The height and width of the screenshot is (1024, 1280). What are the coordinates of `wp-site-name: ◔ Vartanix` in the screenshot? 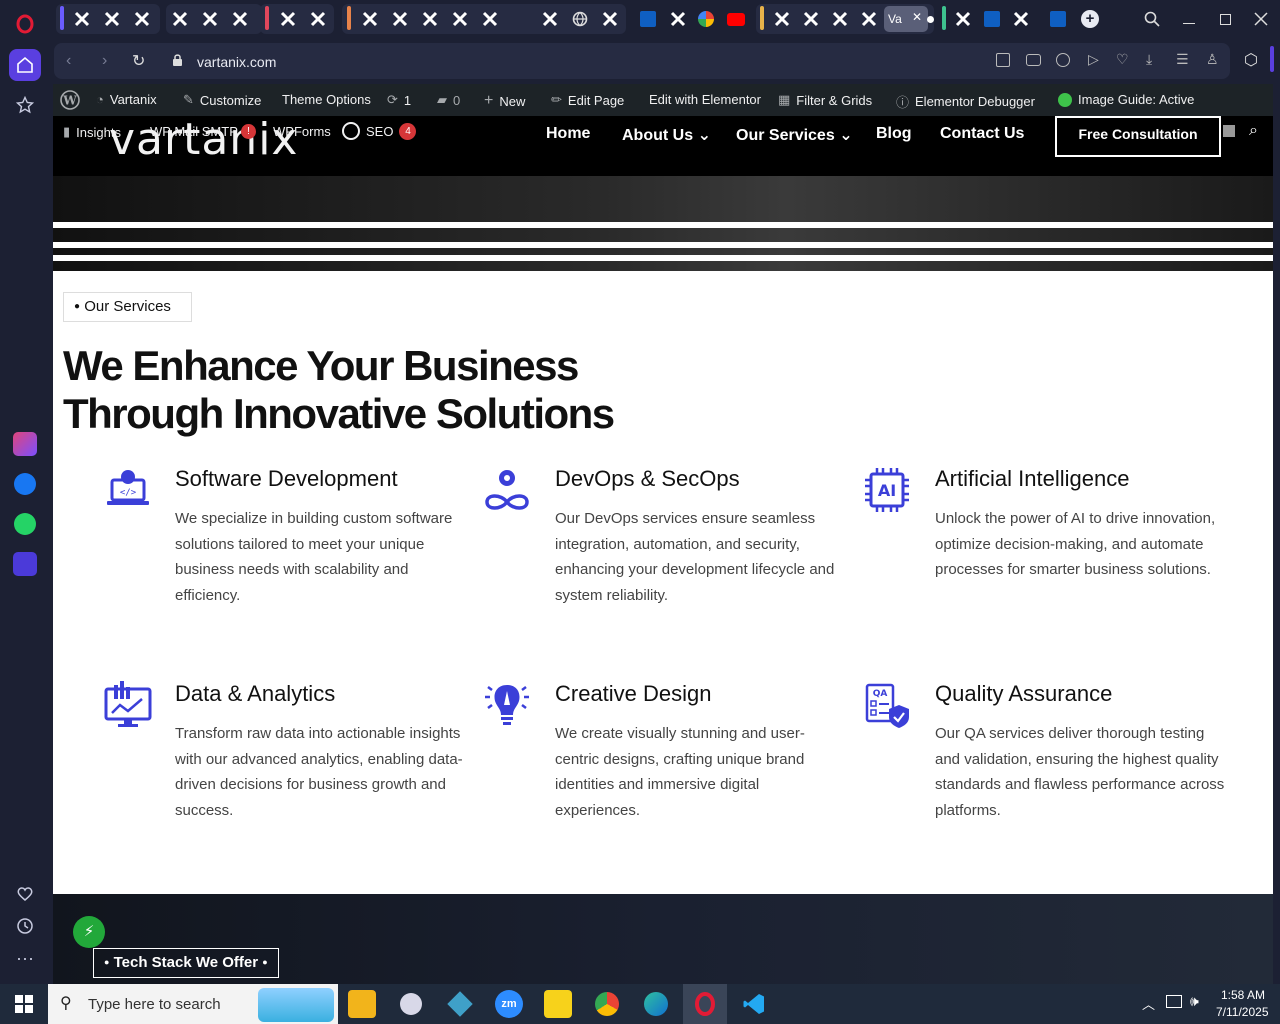 It's located at (126, 99).